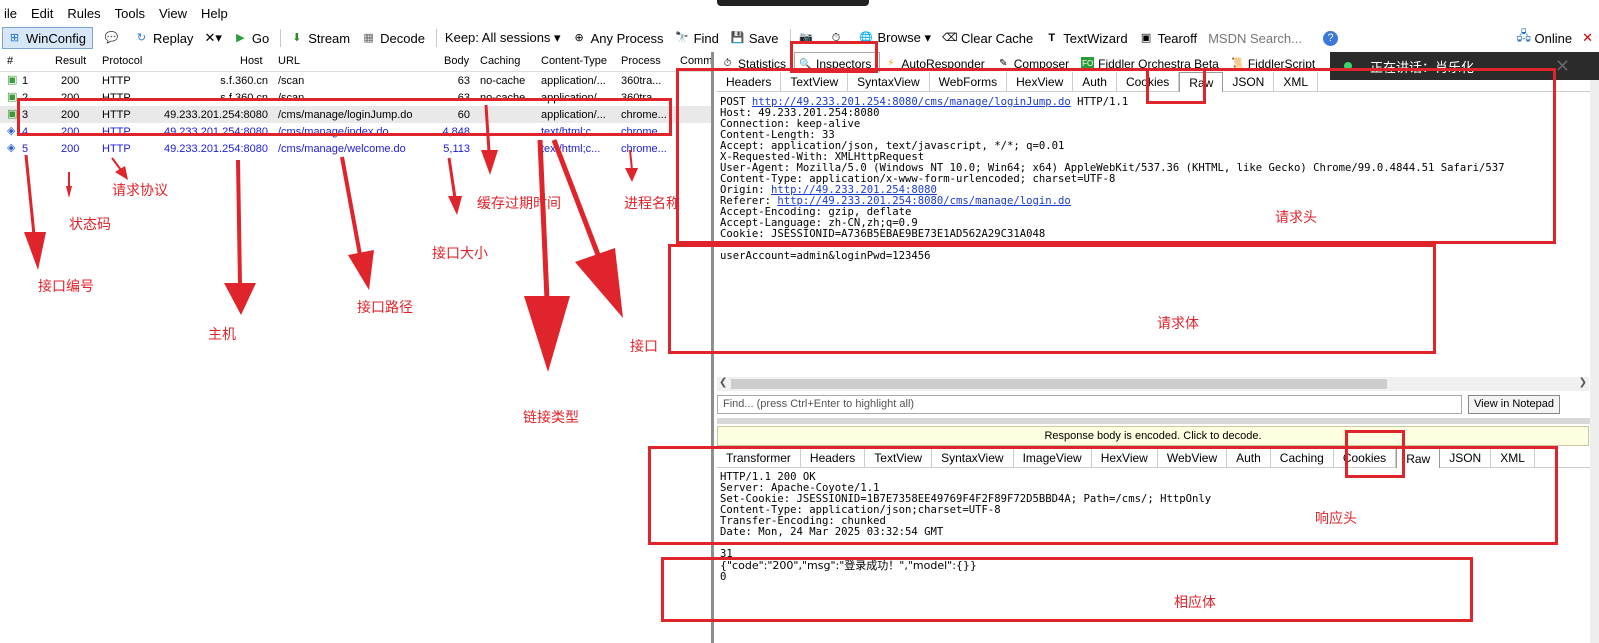  What do you see at coordinates (1562, 66) in the screenshot?
I see `notification-close-icon: ✕` at bounding box center [1562, 66].